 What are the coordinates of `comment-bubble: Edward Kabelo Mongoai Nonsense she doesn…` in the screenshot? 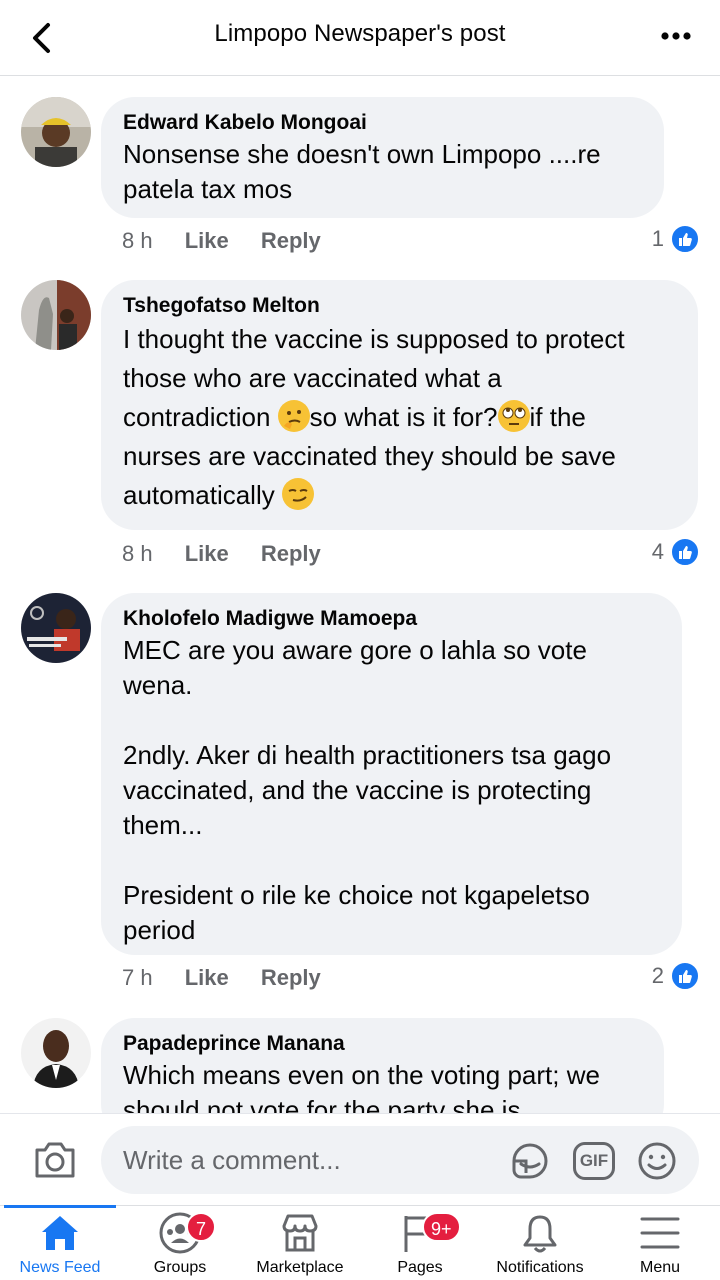 It's located at (382, 157).